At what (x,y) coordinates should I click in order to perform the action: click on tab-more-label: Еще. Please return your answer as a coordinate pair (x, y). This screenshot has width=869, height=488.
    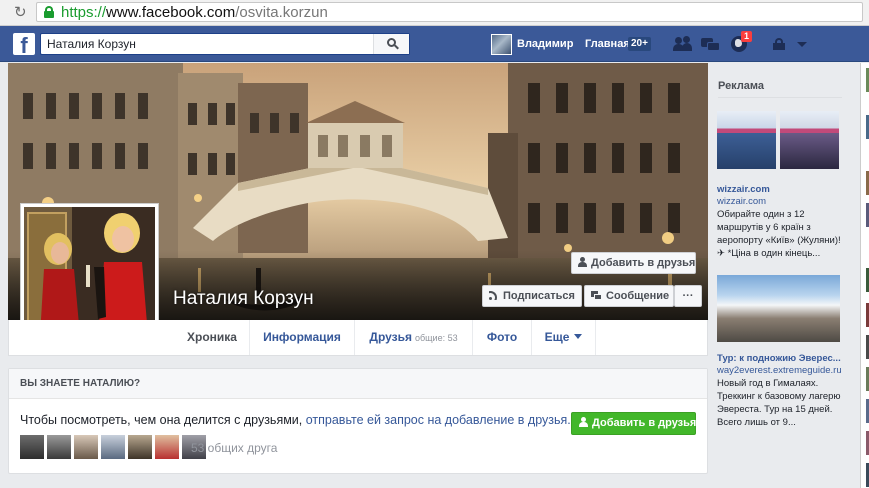
    Looking at the image, I should click on (557, 337).